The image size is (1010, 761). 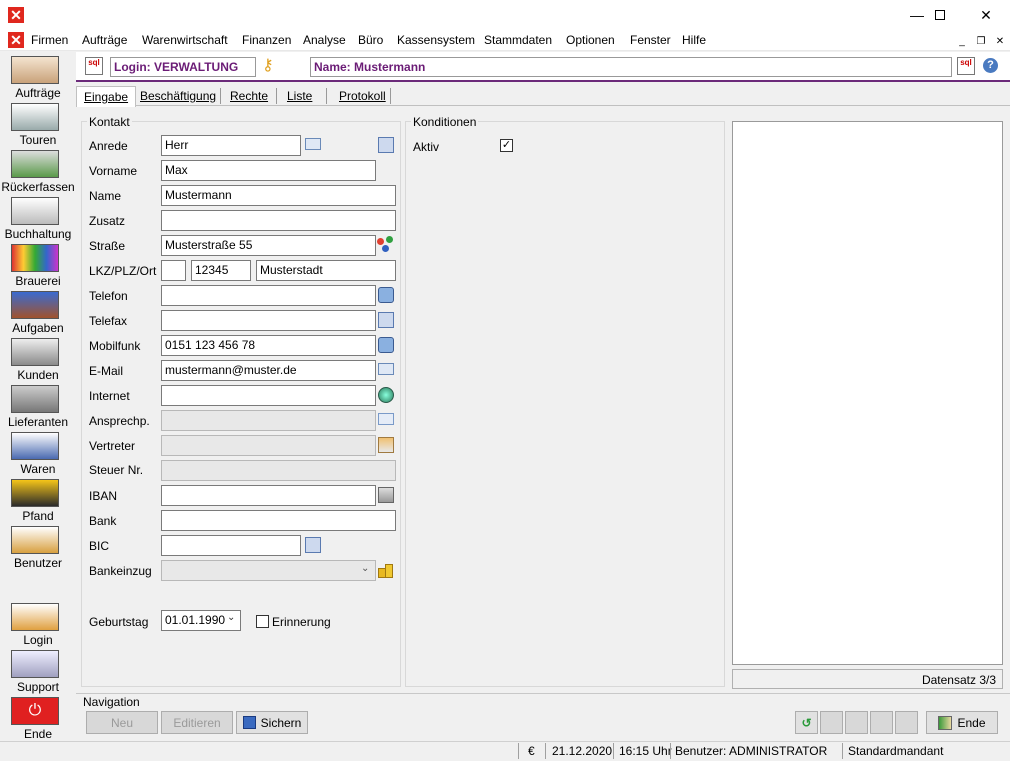 What do you see at coordinates (38, 187) in the screenshot?
I see `sidebar-item-rueckerfassen: Rückerfassen` at bounding box center [38, 187].